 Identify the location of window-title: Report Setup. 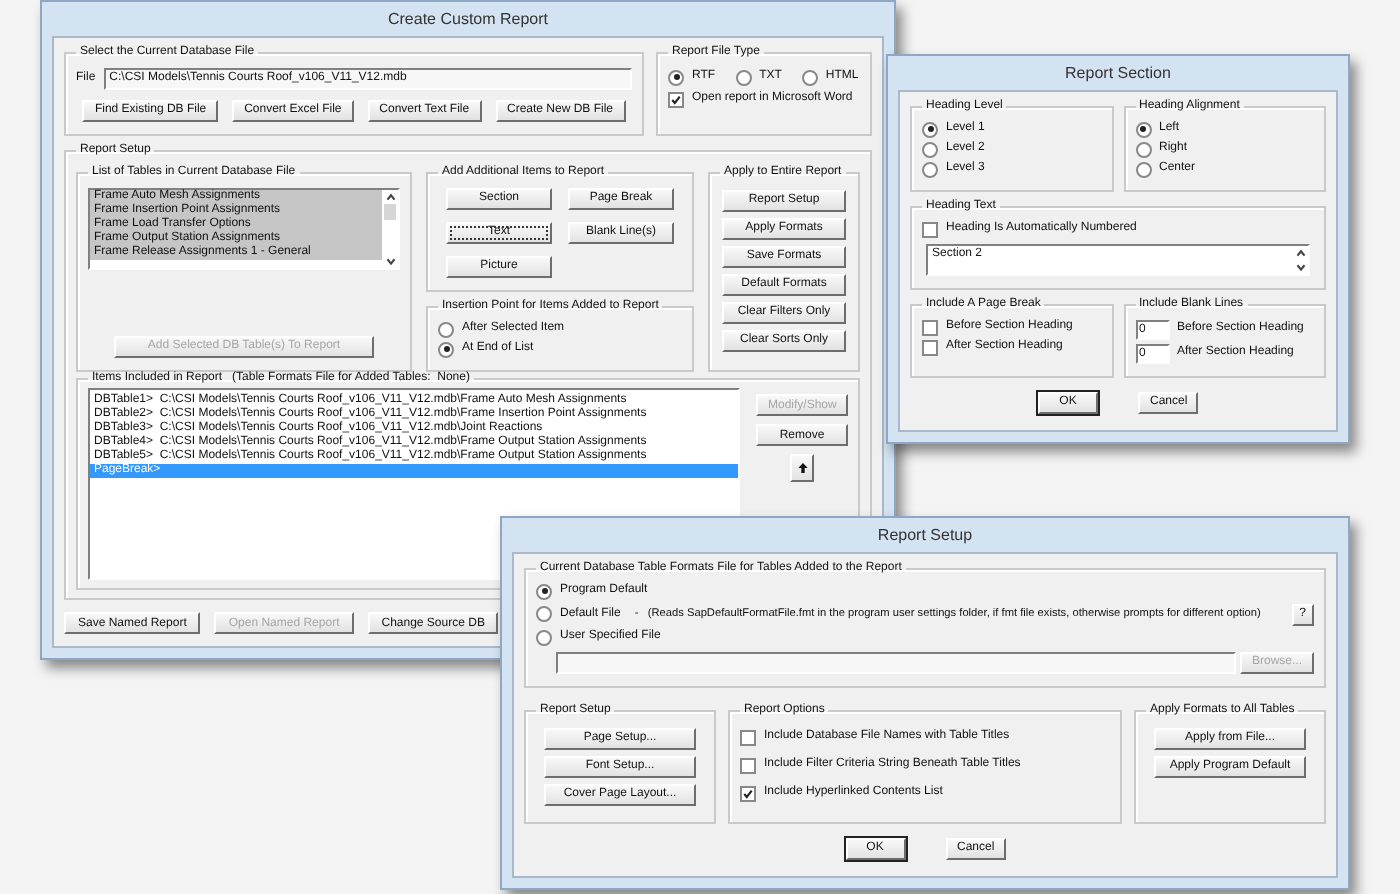
(925, 535).